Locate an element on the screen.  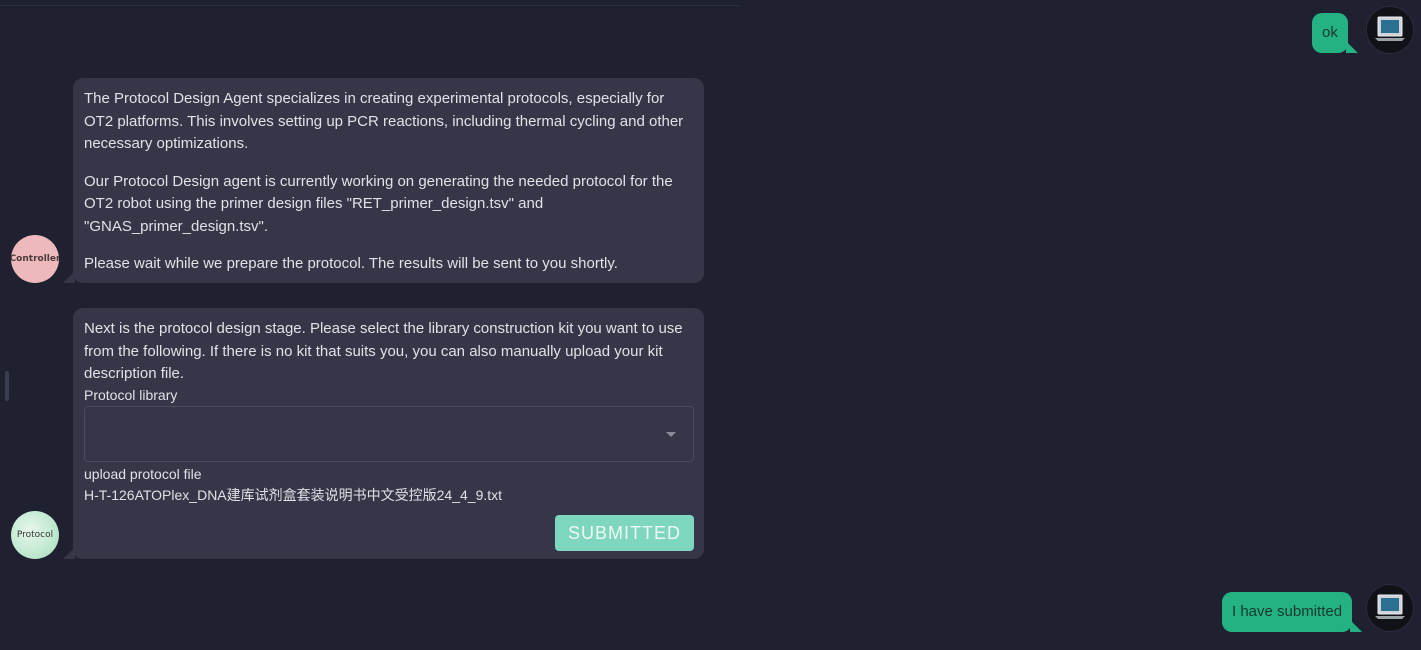
protocol-library-label: Protocol library is located at coordinates (131, 394).